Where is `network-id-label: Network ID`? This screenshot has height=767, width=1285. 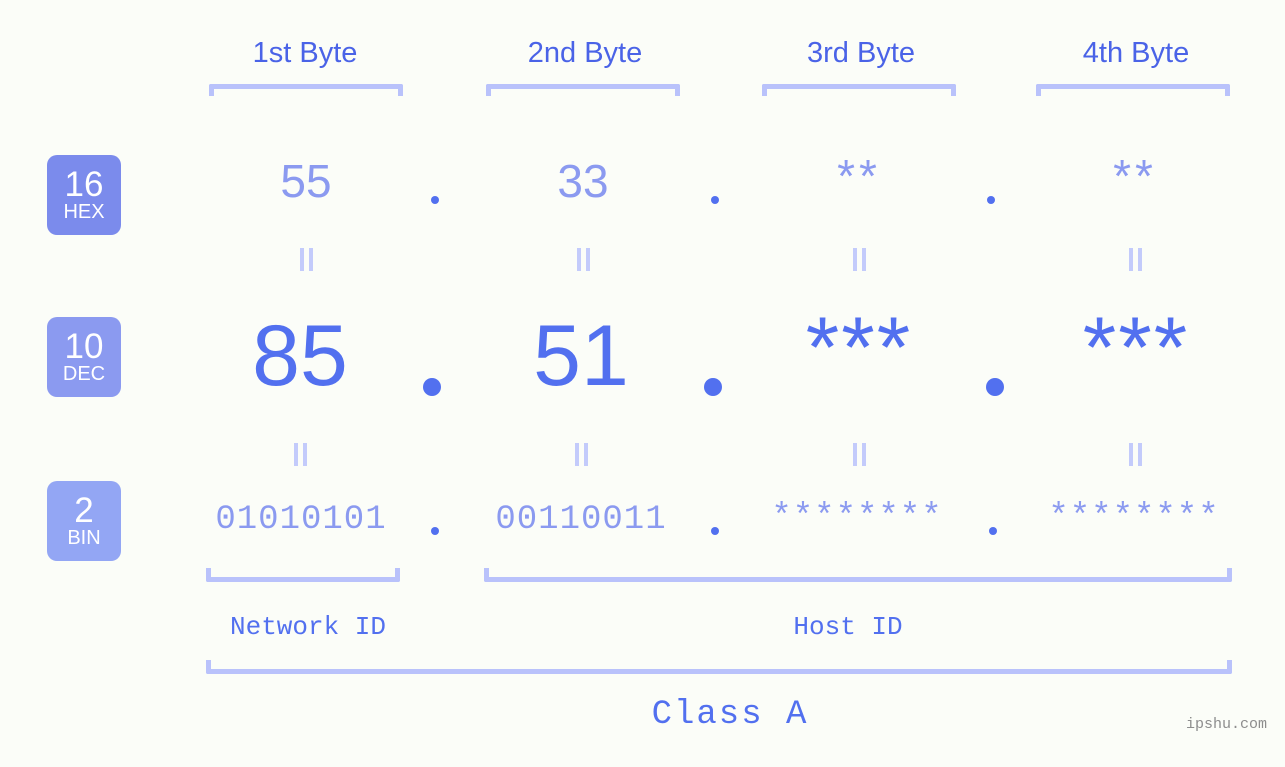
network-id-label: Network ID is located at coordinates (308, 627).